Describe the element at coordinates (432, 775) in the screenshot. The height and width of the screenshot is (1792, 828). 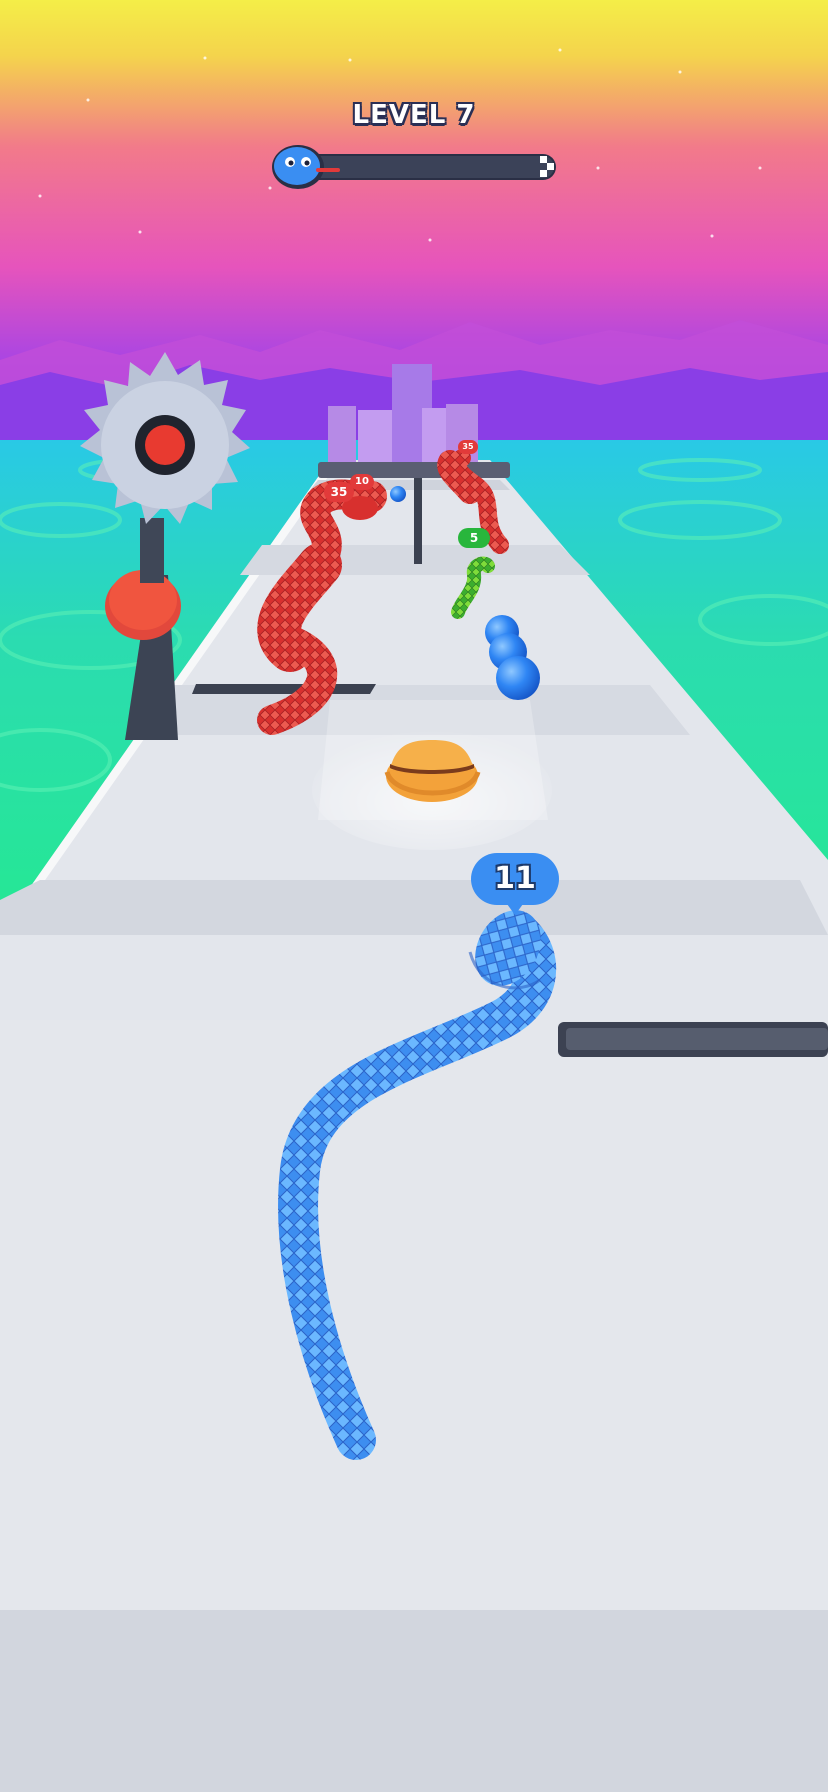
I see `cowboy-hat-icon` at that location.